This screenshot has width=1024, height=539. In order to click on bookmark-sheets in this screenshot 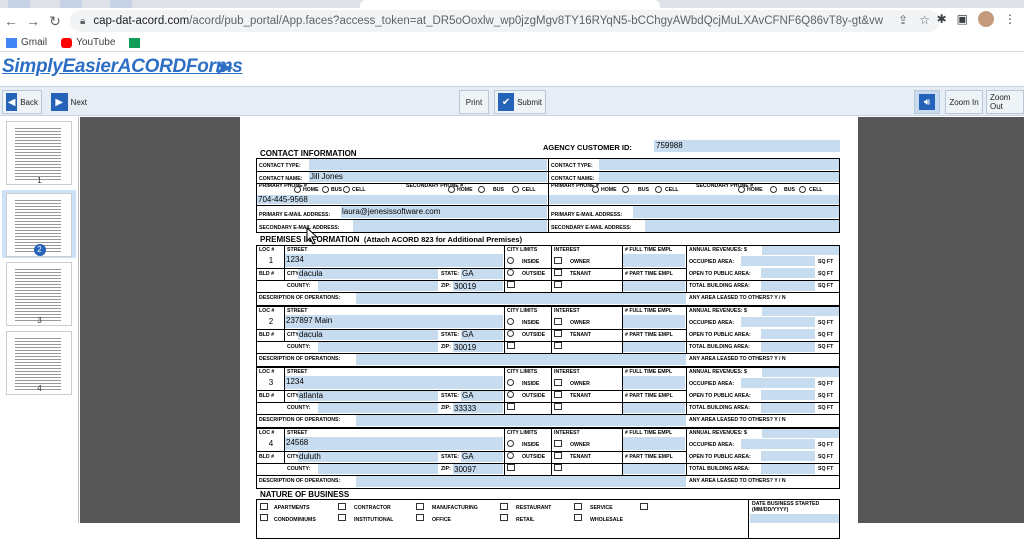, I will do `click(135, 42)`.